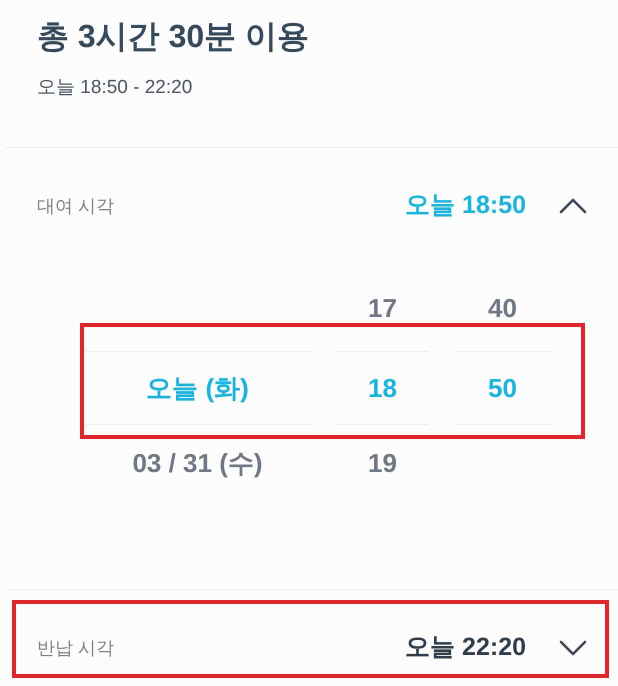 The width and height of the screenshot is (618, 686). I want to click on time-label: 대여 시각, so click(75, 206).